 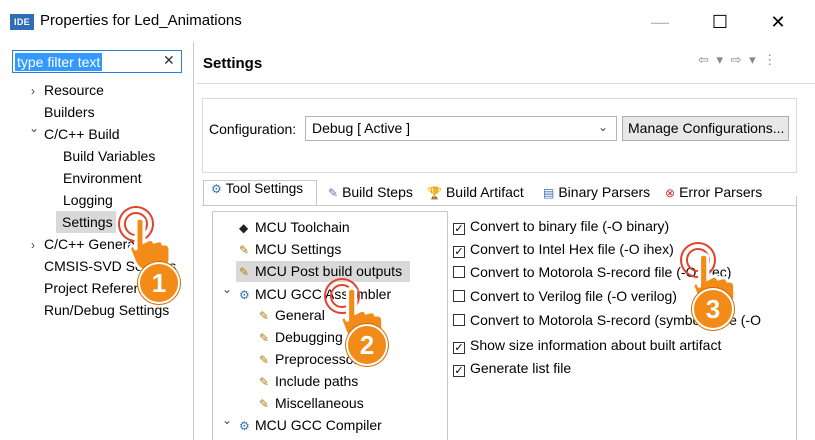 I want to click on option-convert-verilog: Convert to Verilog file (-O verilog), so click(x=565, y=296).